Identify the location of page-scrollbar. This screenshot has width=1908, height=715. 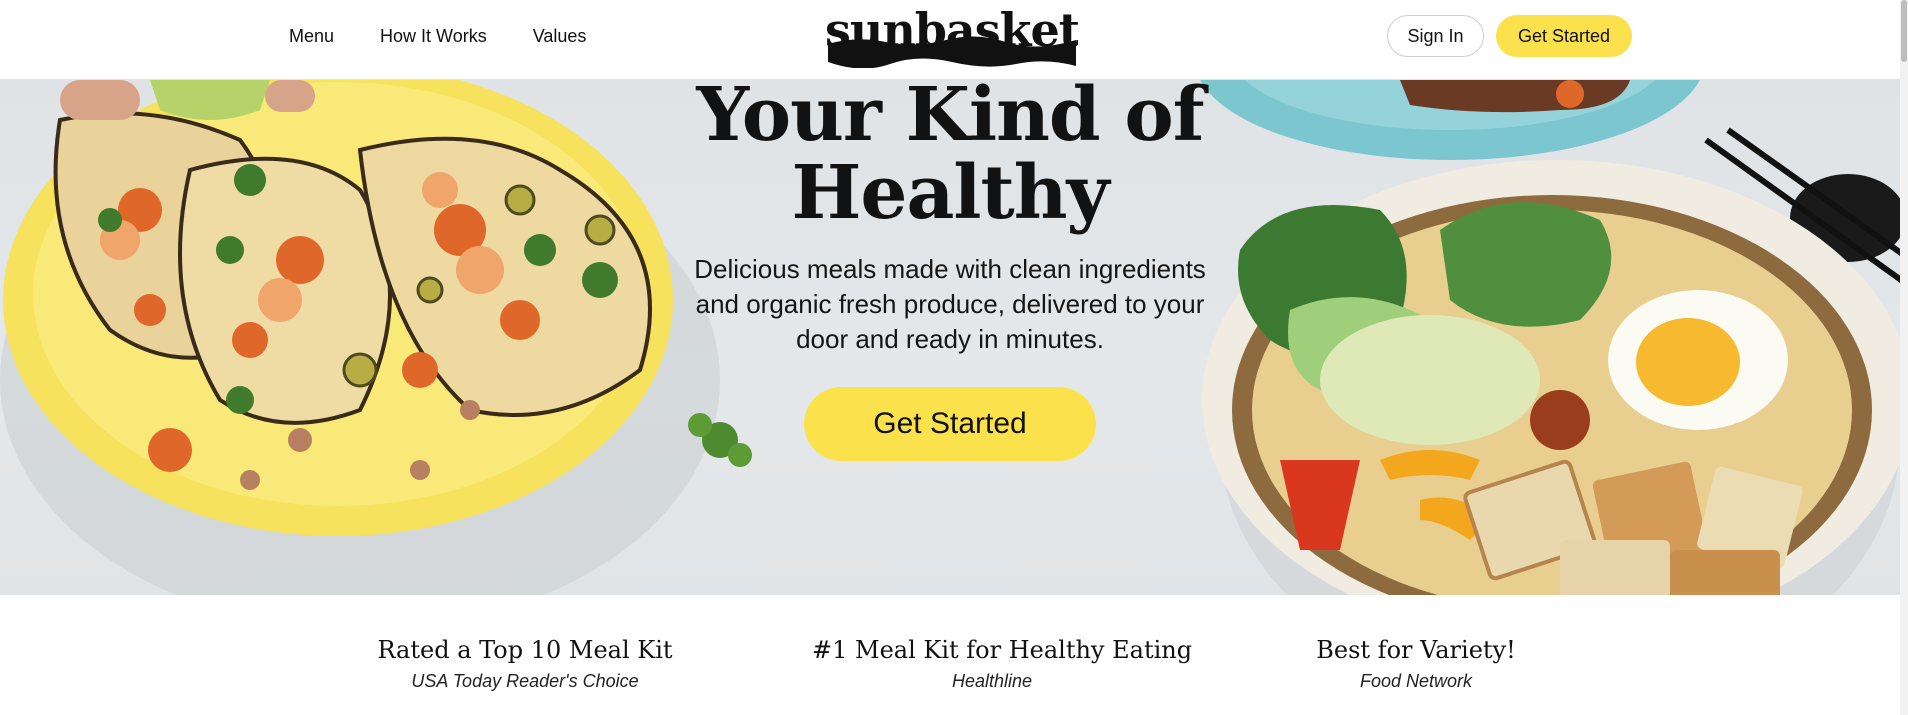
(1904, 357).